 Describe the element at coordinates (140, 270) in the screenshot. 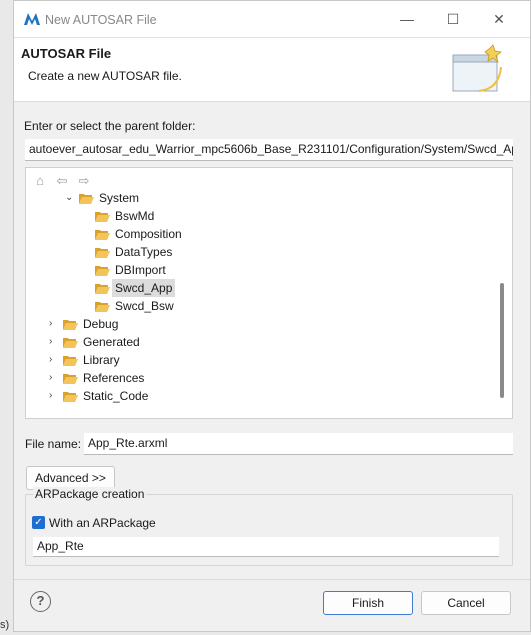

I see `tree-item-label: DBImport` at that location.